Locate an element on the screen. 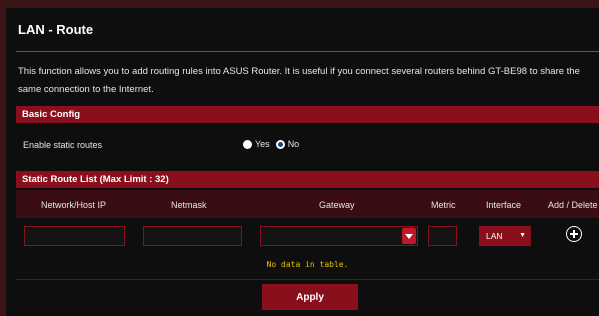 This screenshot has height=316, width=599. col-network-ip: Network/Host IP is located at coordinates (74, 205).